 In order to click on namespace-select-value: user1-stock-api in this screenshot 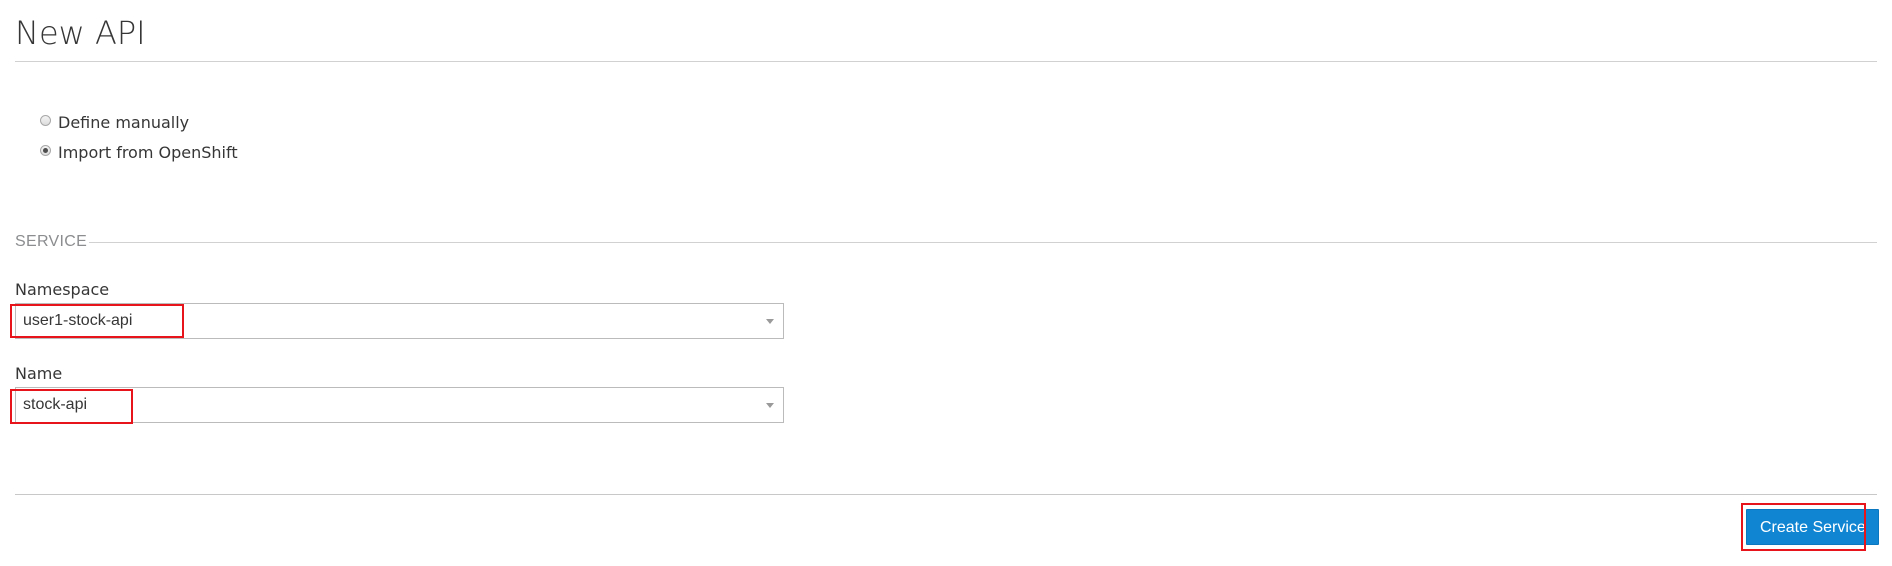, I will do `click(78, 320)`.